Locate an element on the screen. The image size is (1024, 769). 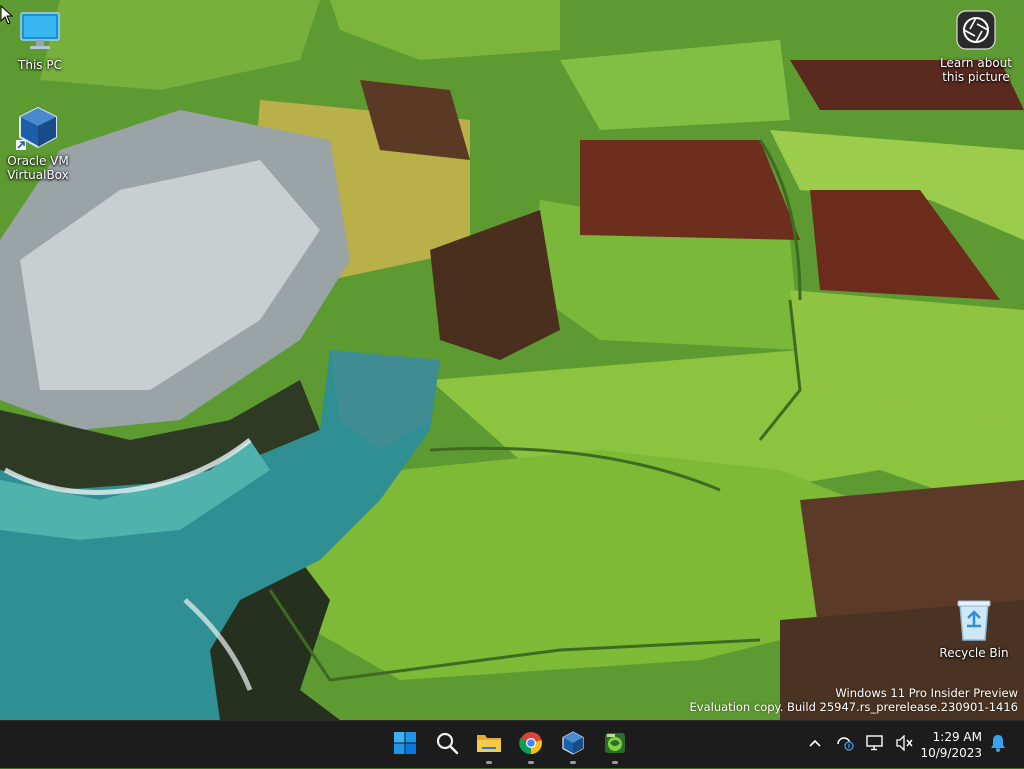
recycle-bin-icon is located at coordinates (974, 620).